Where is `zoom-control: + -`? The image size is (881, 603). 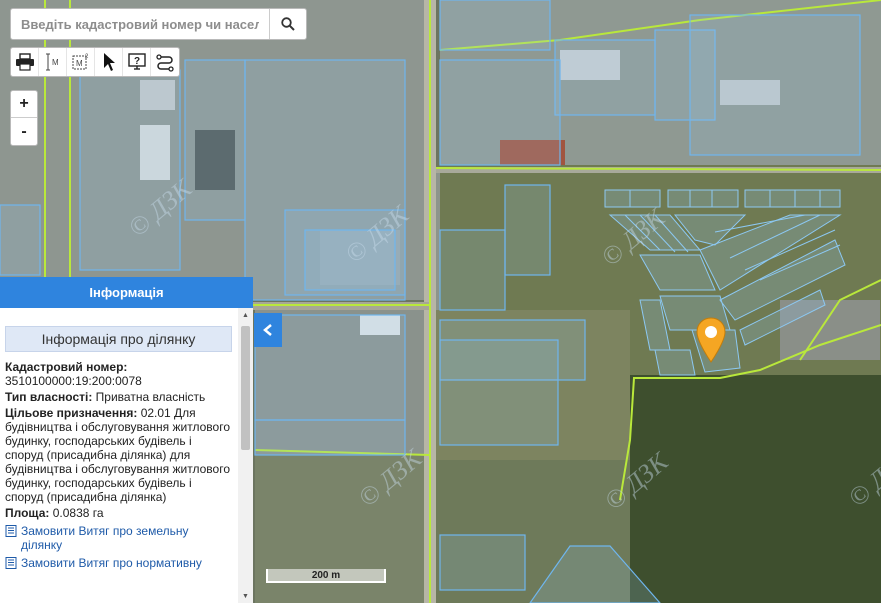 zoom-control: + - is located at coordinates (24, 118).